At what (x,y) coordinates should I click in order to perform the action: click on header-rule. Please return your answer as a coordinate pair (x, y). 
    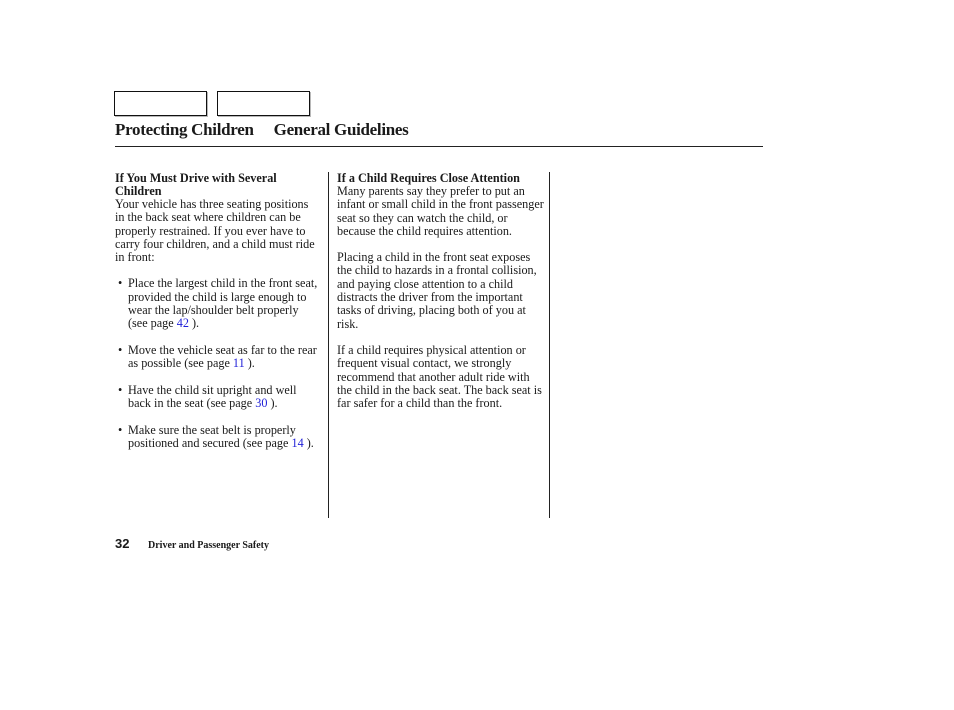
    Looking at the image, I should click on (439, 146).